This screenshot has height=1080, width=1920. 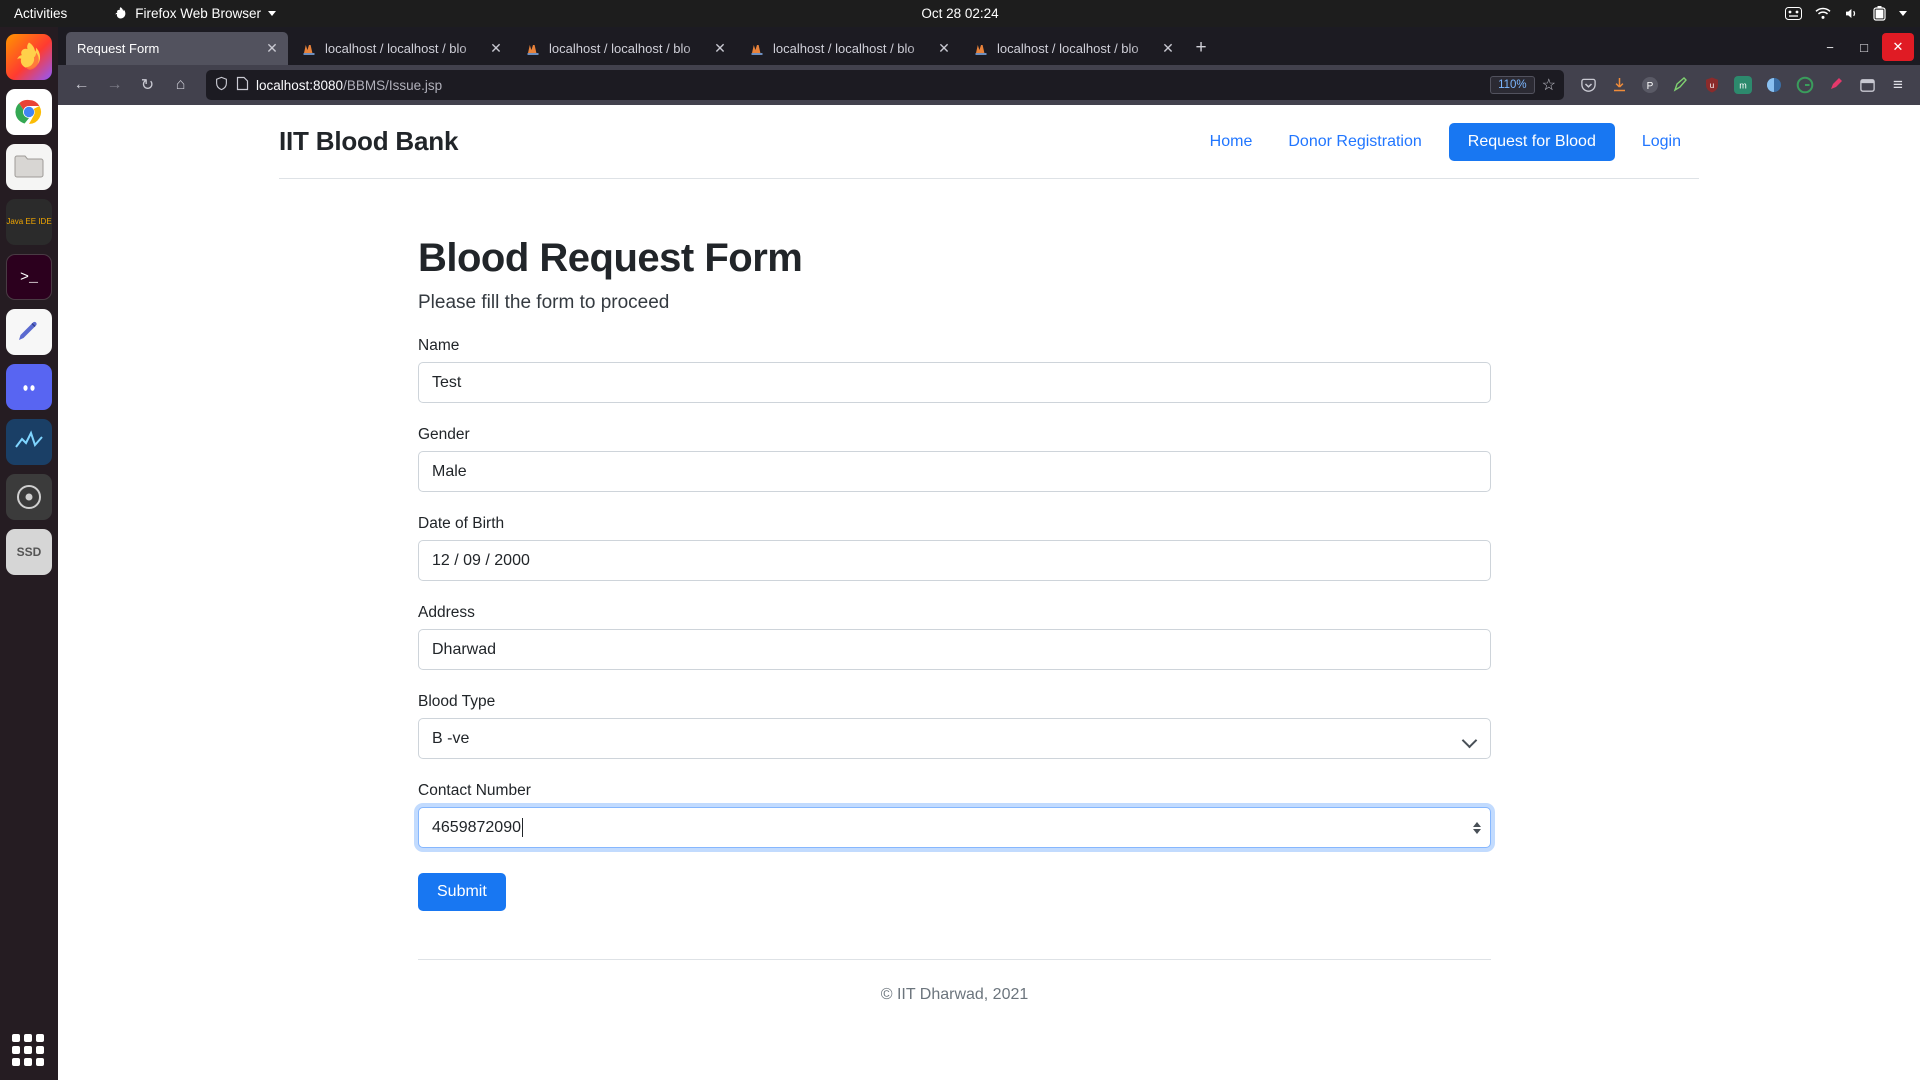 What do you see at coordinates (444, 434) in the screenshot?
I see `field-label-gender: Gender` at bounding box center [444, 434].